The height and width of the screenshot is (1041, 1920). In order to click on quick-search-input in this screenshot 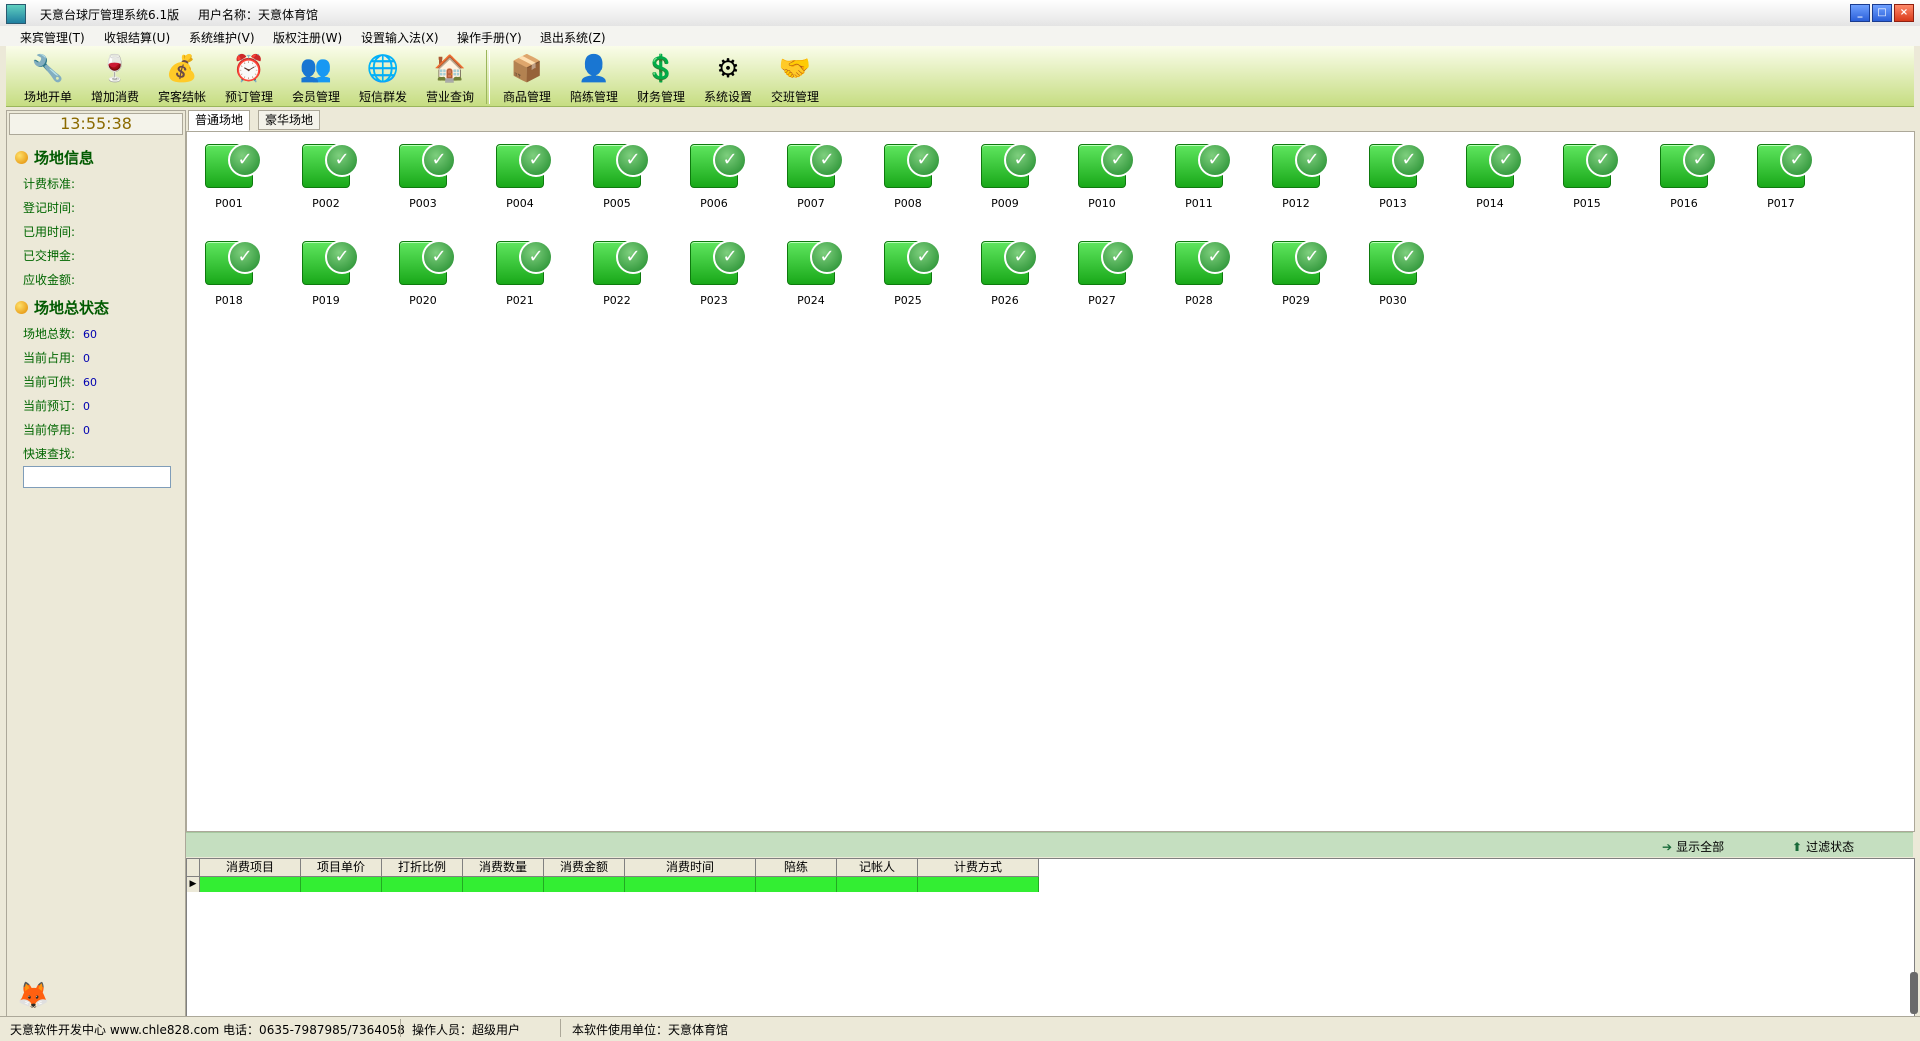, I will do `click(97, 477)`.